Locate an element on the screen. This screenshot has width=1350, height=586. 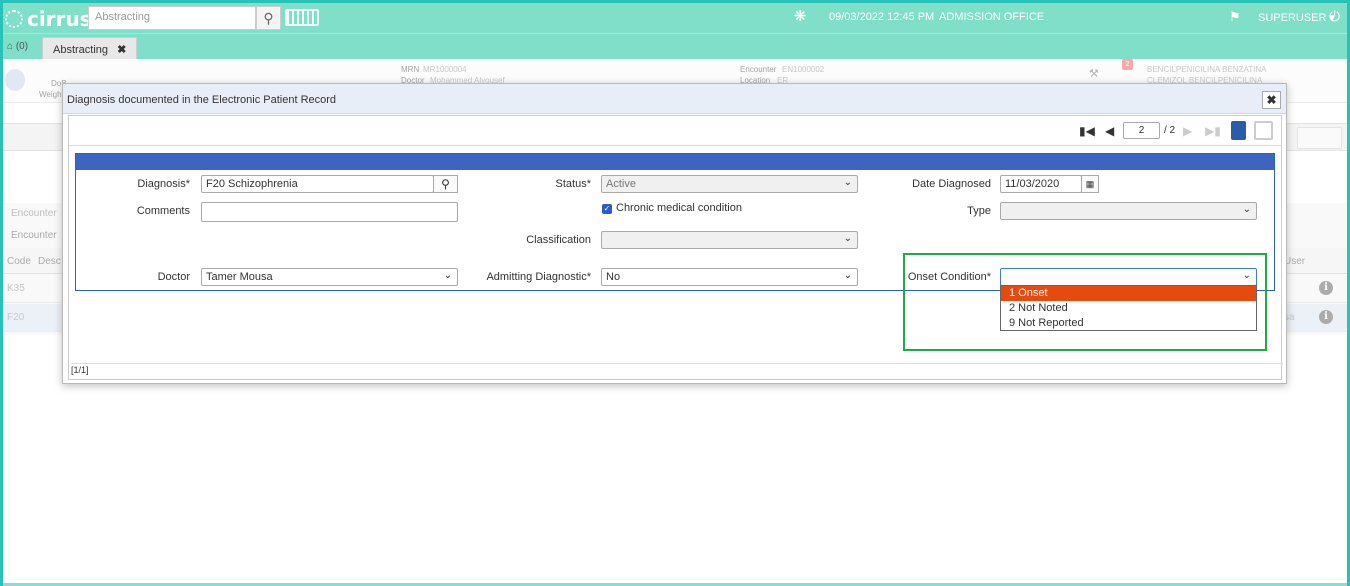
tab-home: ⌂ (0) is located at coordinates (17, 48).